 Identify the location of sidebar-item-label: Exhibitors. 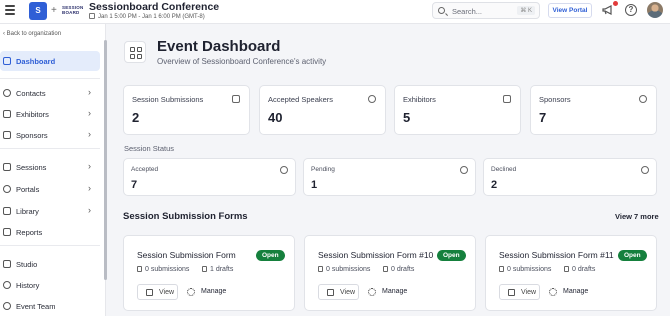
(32, 114).